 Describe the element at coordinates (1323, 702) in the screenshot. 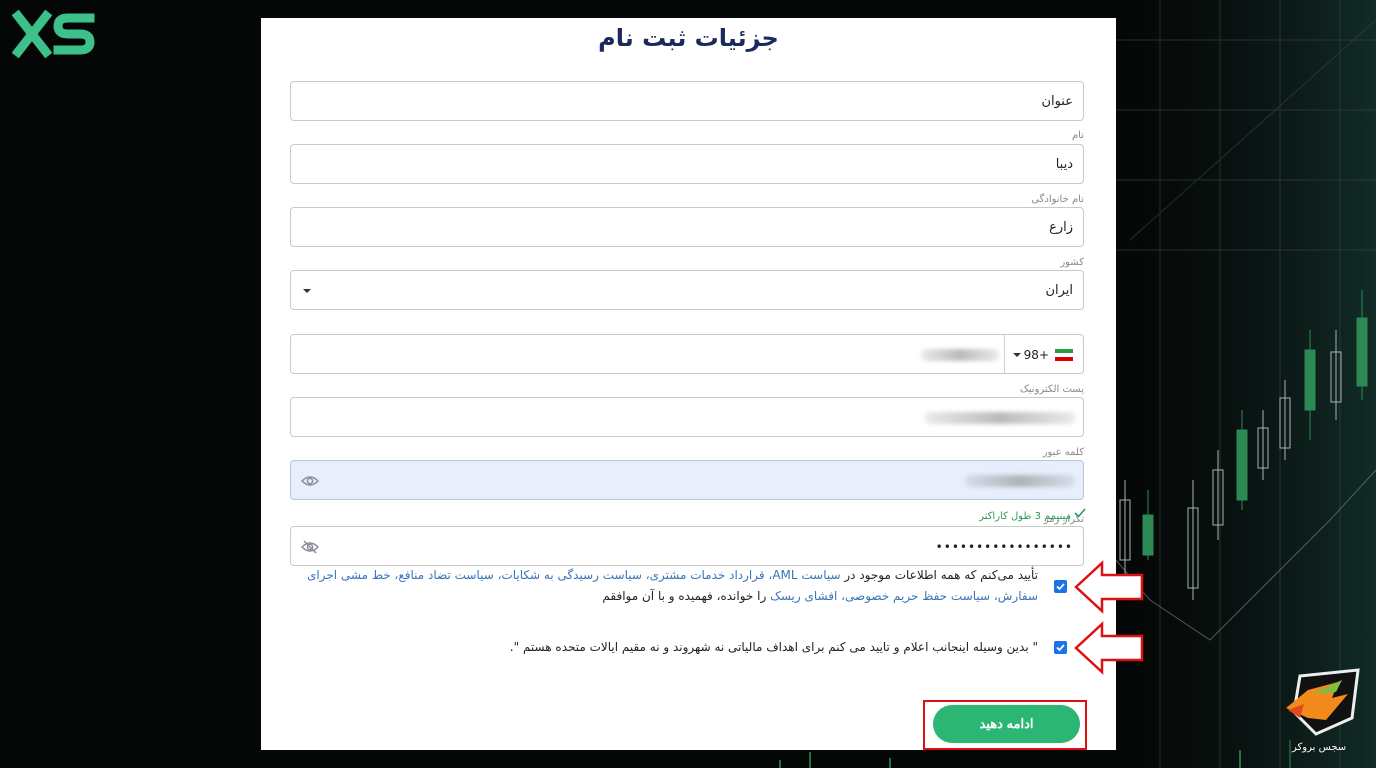

I see `broker-logo` at that location.